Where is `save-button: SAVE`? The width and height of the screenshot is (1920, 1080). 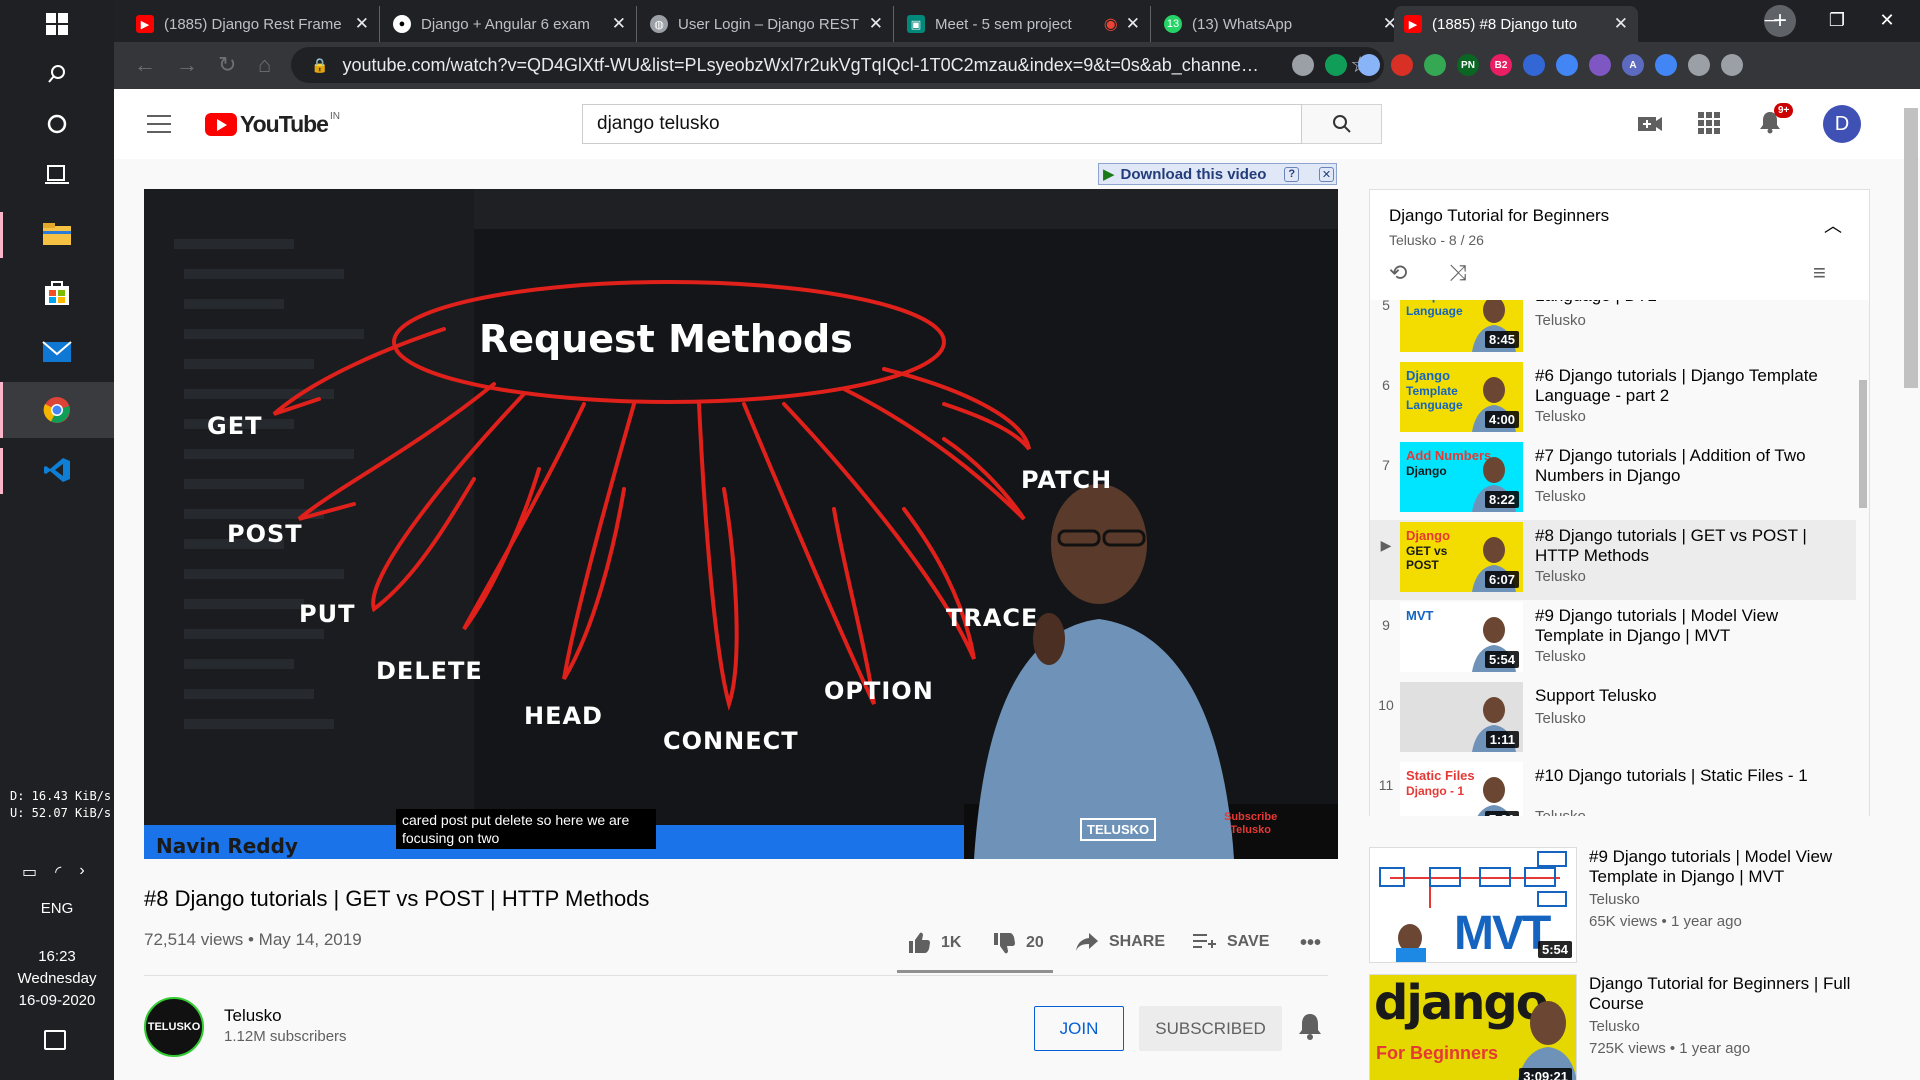
save-button: SAVE is located at coordinates (1231, 942).